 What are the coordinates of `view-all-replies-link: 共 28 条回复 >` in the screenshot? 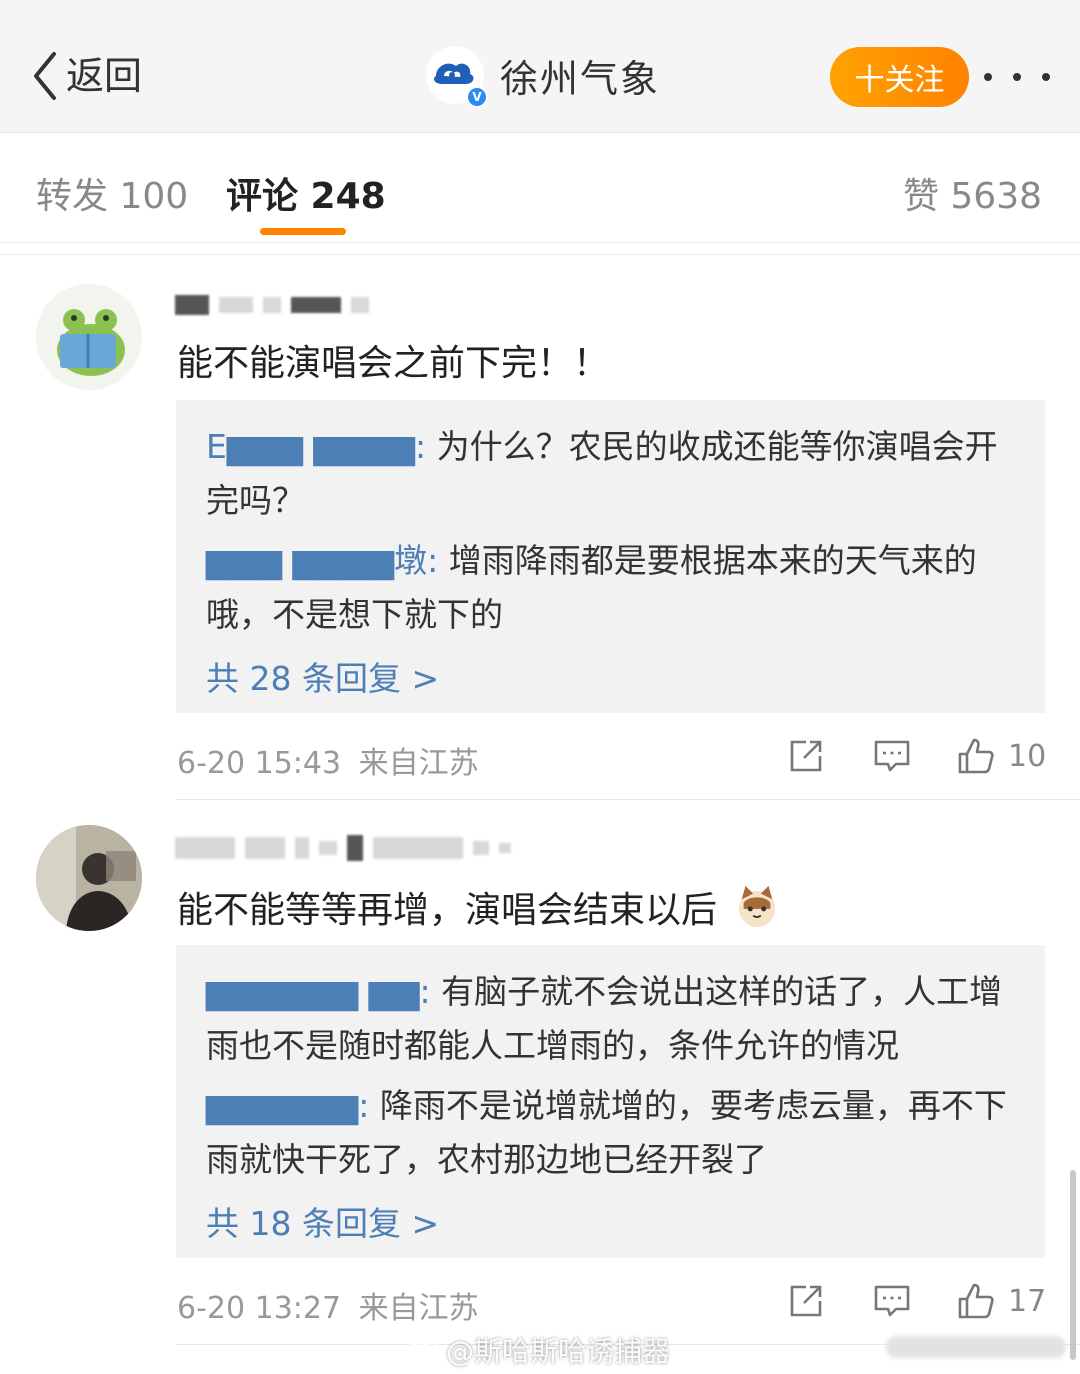 It's located at (322, 676).